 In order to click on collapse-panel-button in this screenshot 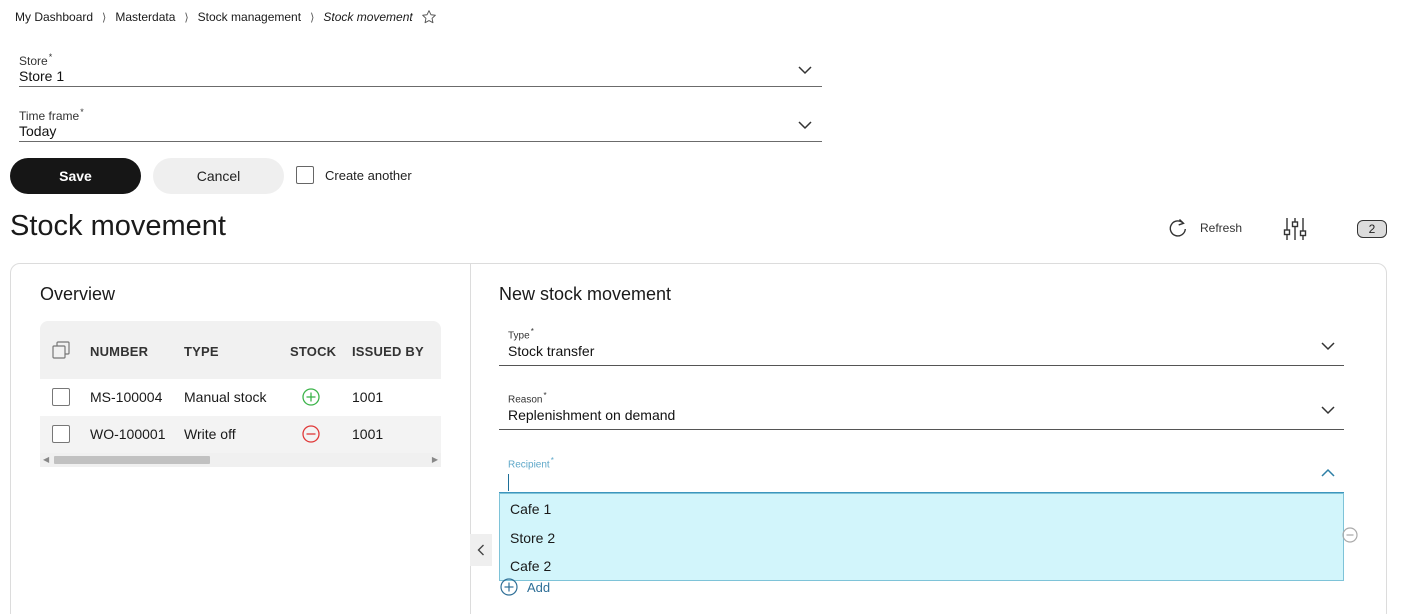, I will do `click(481, 550)`.